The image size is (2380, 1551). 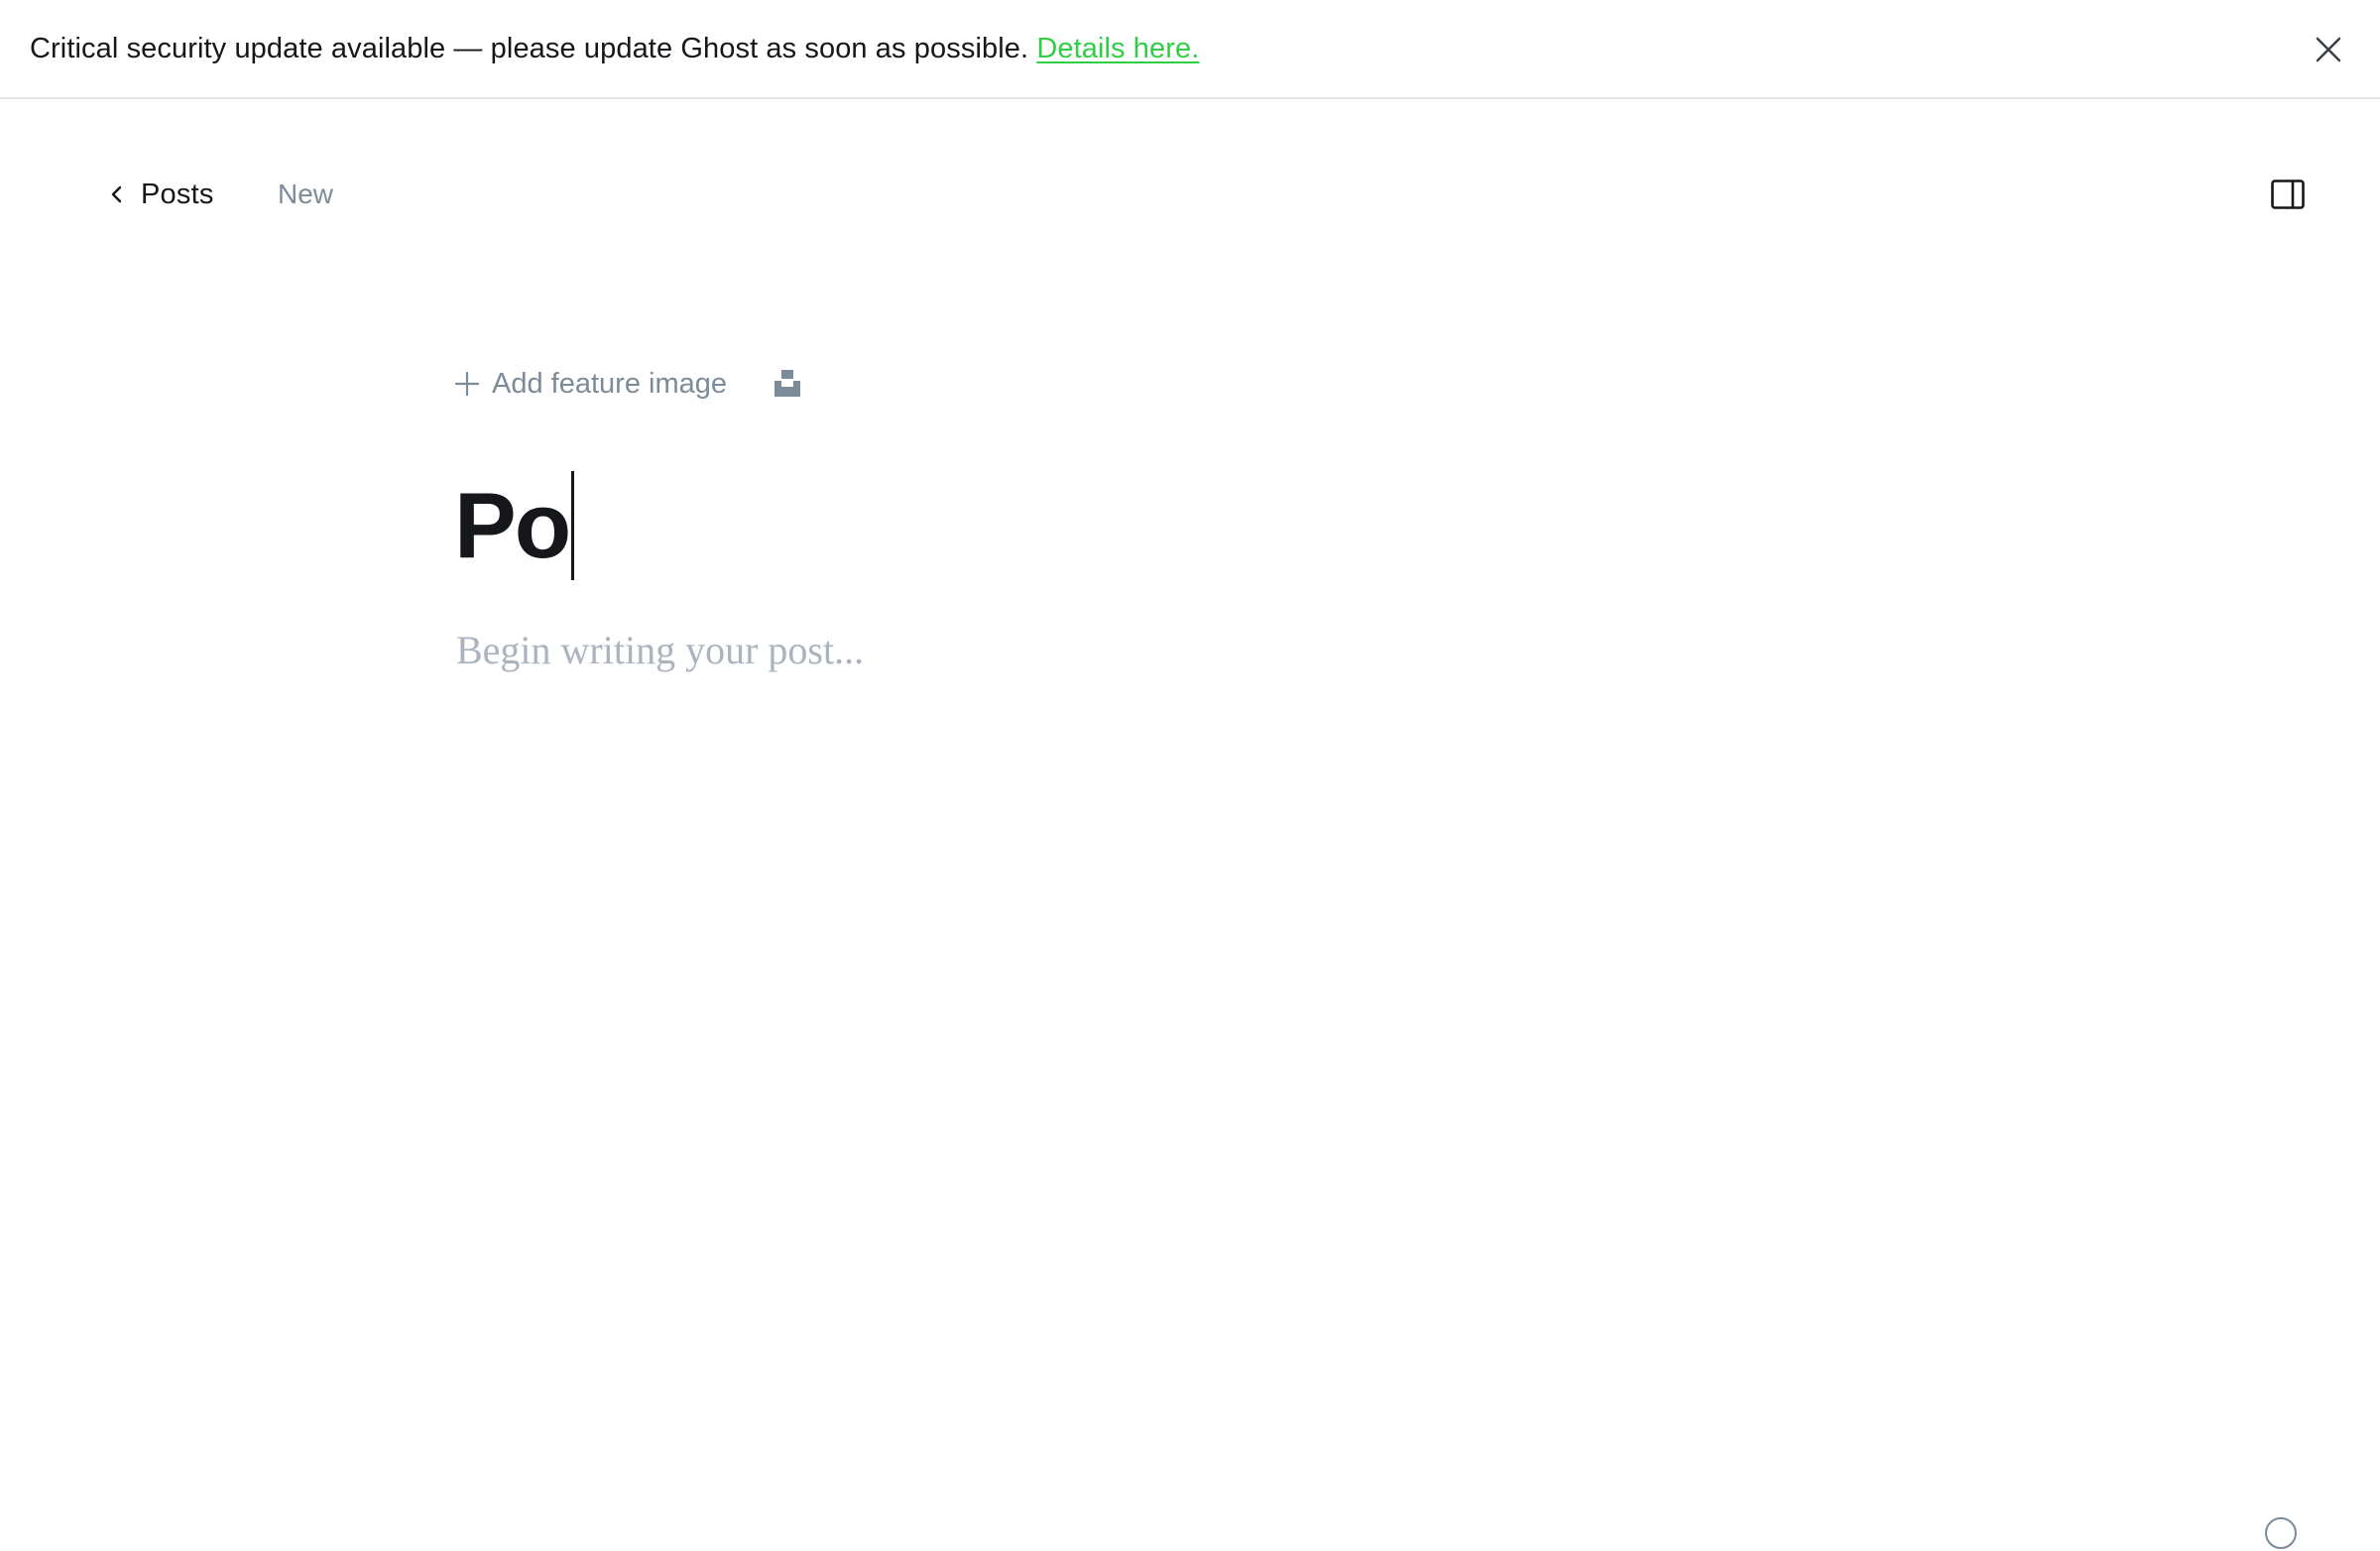 I want to click on post-title-text: Po, so click(x=512, y=525).